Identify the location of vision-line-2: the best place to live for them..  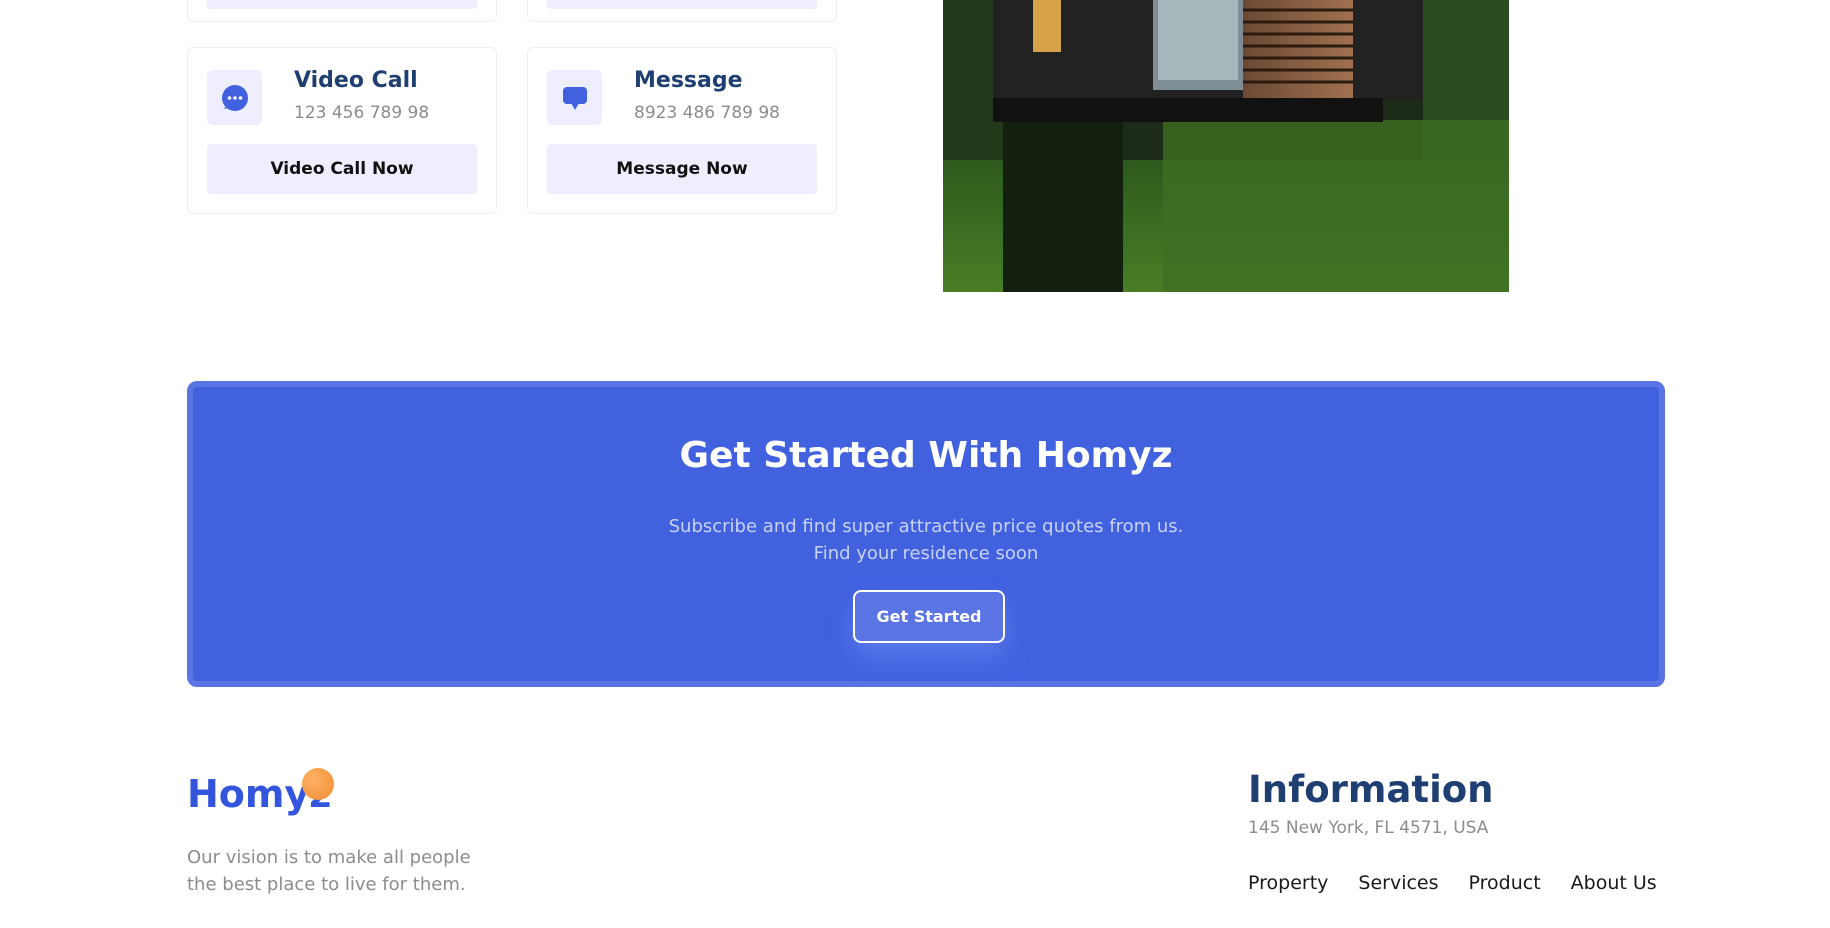
(326, 884).